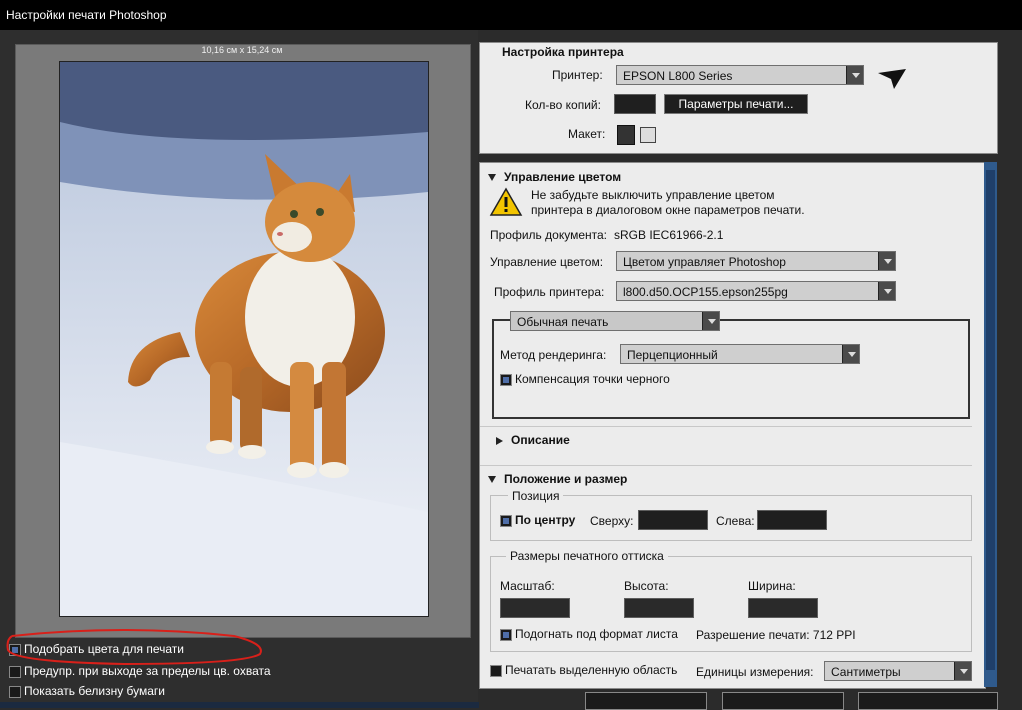 The height and width of the screenshot is (710, 1022). Describe the element at coordinates (672, 355) in the screenshot. I see `rendering-intent-value: Перцепционный` at that location.